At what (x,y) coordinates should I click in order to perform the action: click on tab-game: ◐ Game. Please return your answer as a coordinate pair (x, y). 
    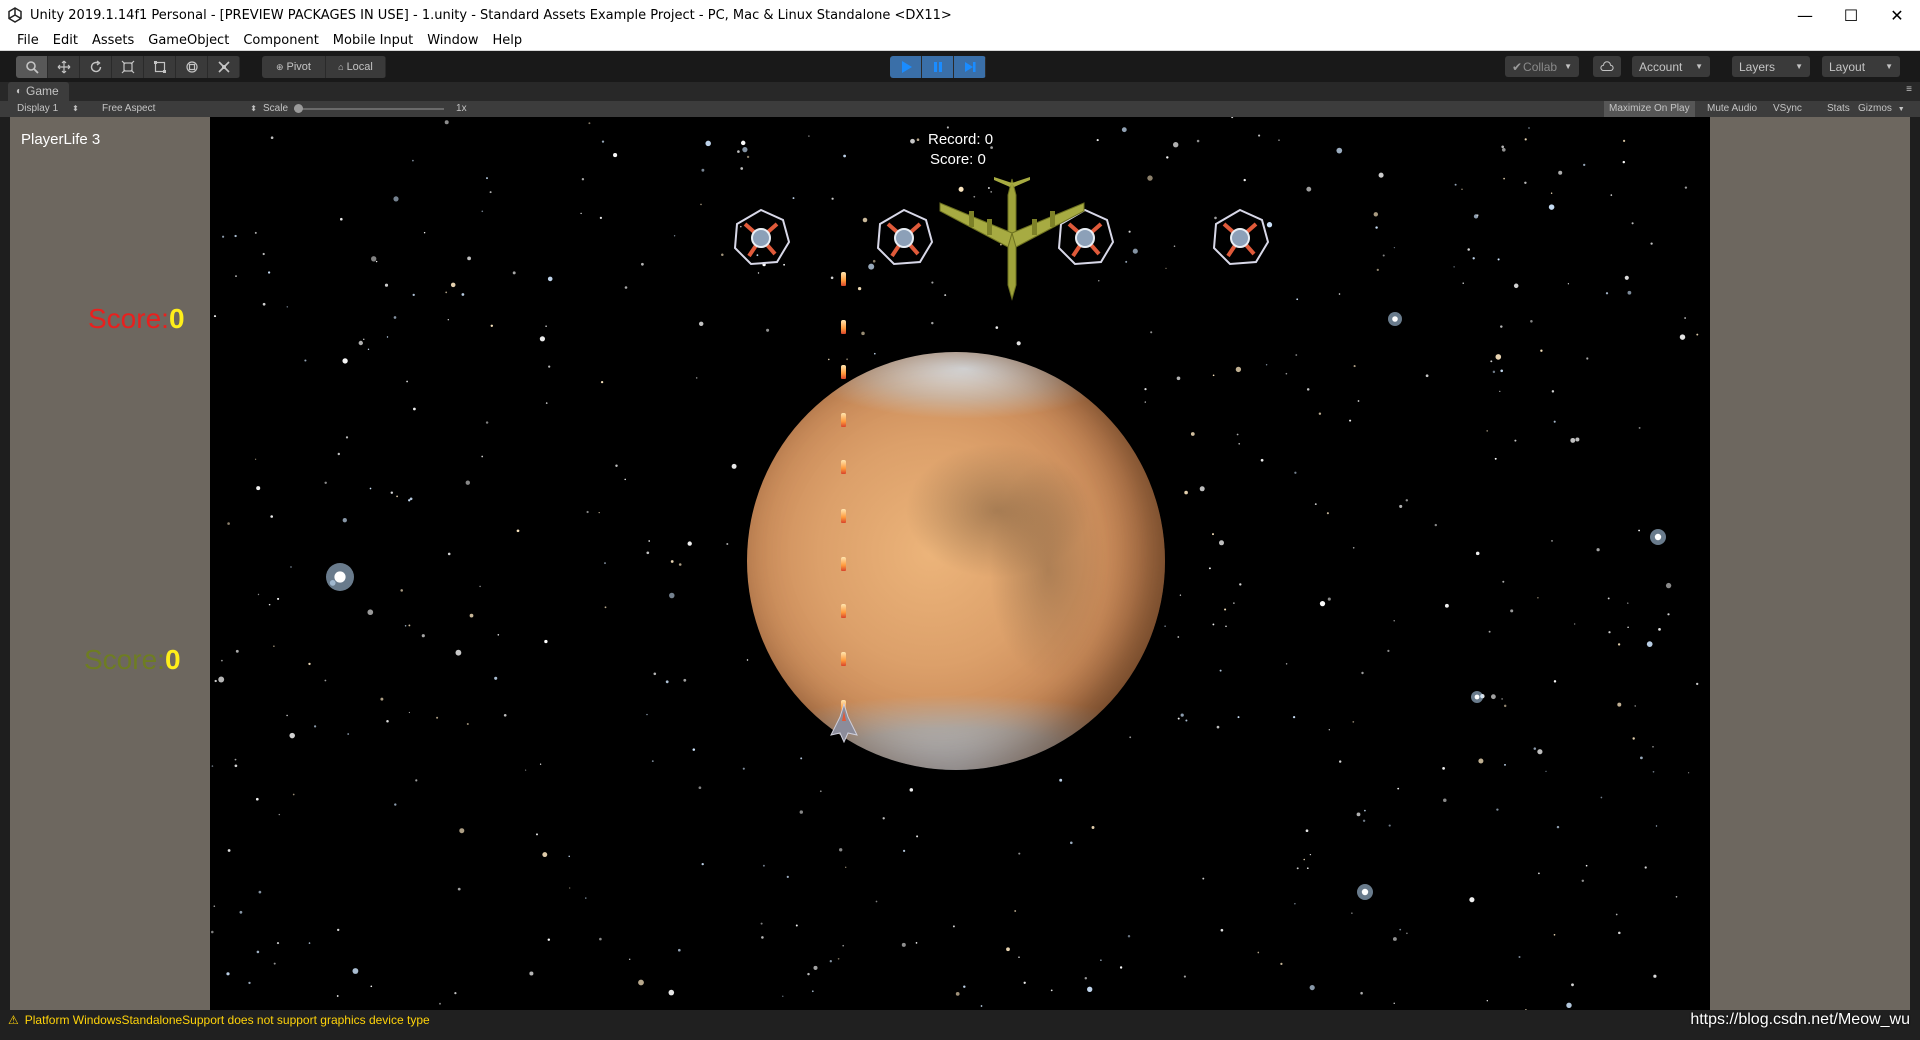
    Looking at the image, I should click on (38, 91).